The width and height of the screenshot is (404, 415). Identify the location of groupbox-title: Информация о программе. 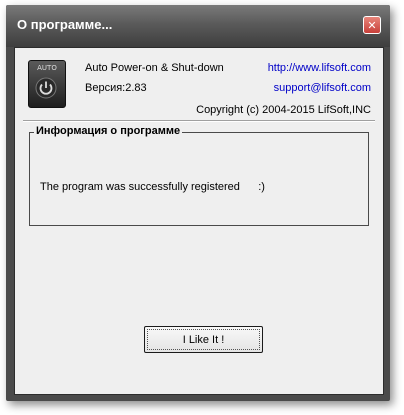
(108, 131).